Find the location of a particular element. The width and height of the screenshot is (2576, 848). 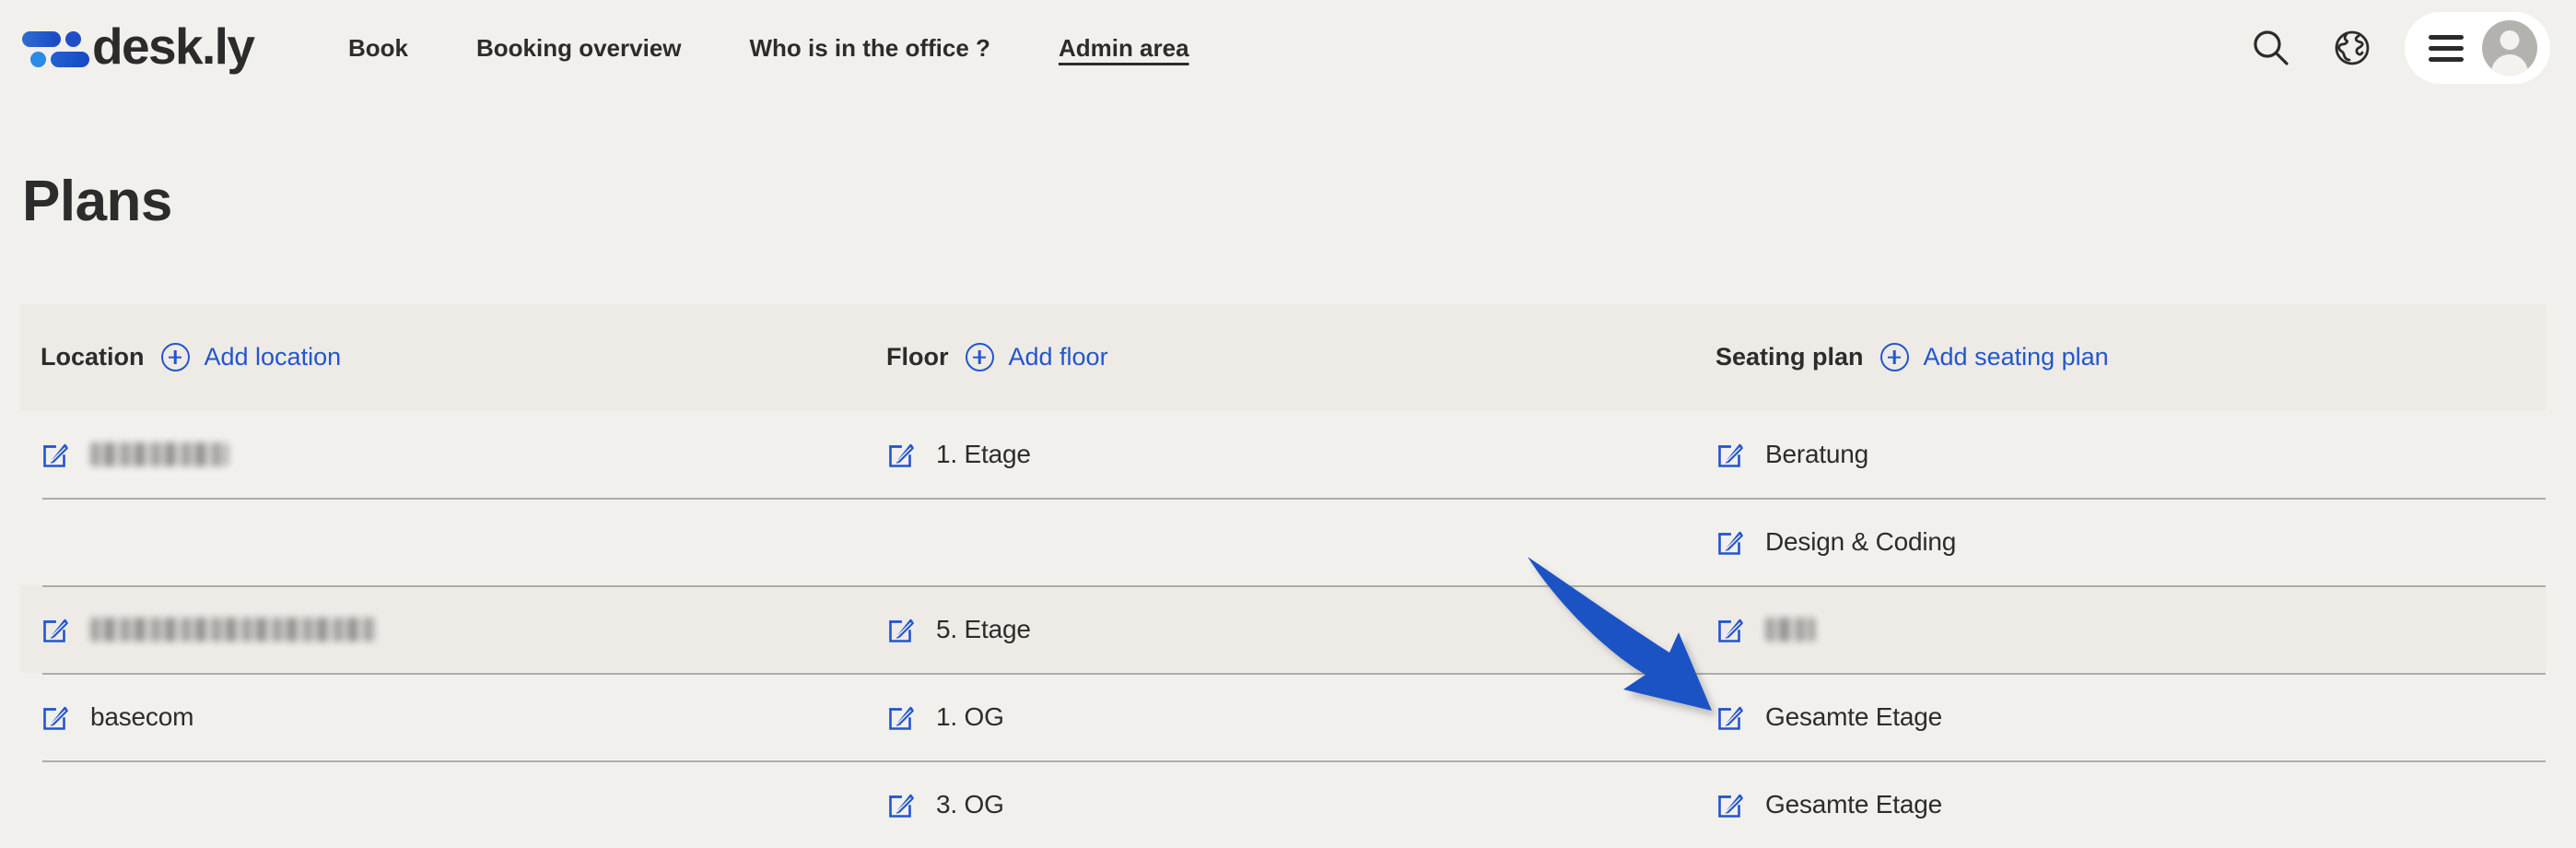

column-header-seating-plan: Seating plan Add seating plan is located at coordinates (2120, 357).